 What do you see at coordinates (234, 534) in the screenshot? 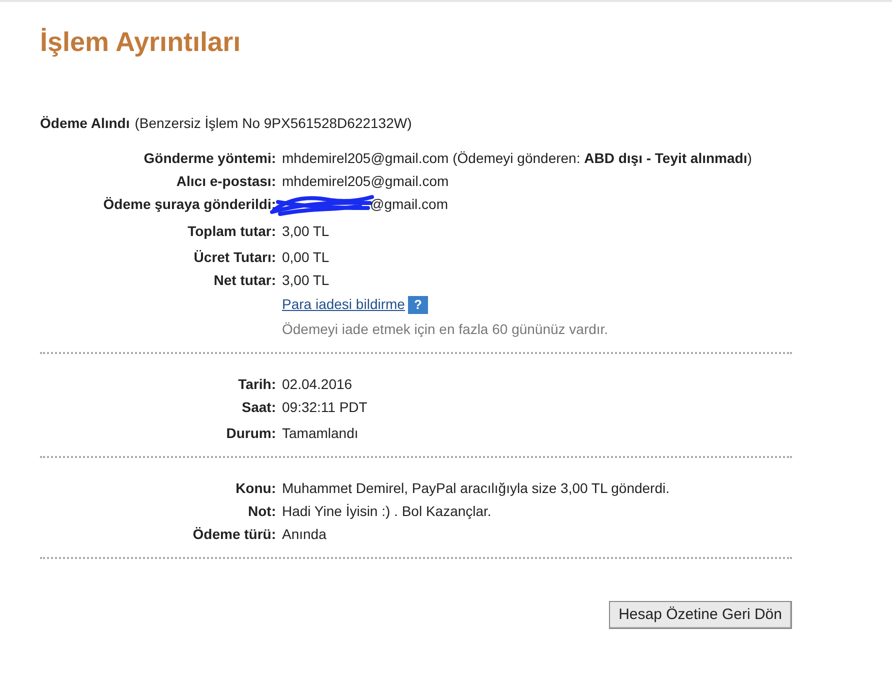
I see `field-label: Ödeme türü:` at bounding box center [234, 534].